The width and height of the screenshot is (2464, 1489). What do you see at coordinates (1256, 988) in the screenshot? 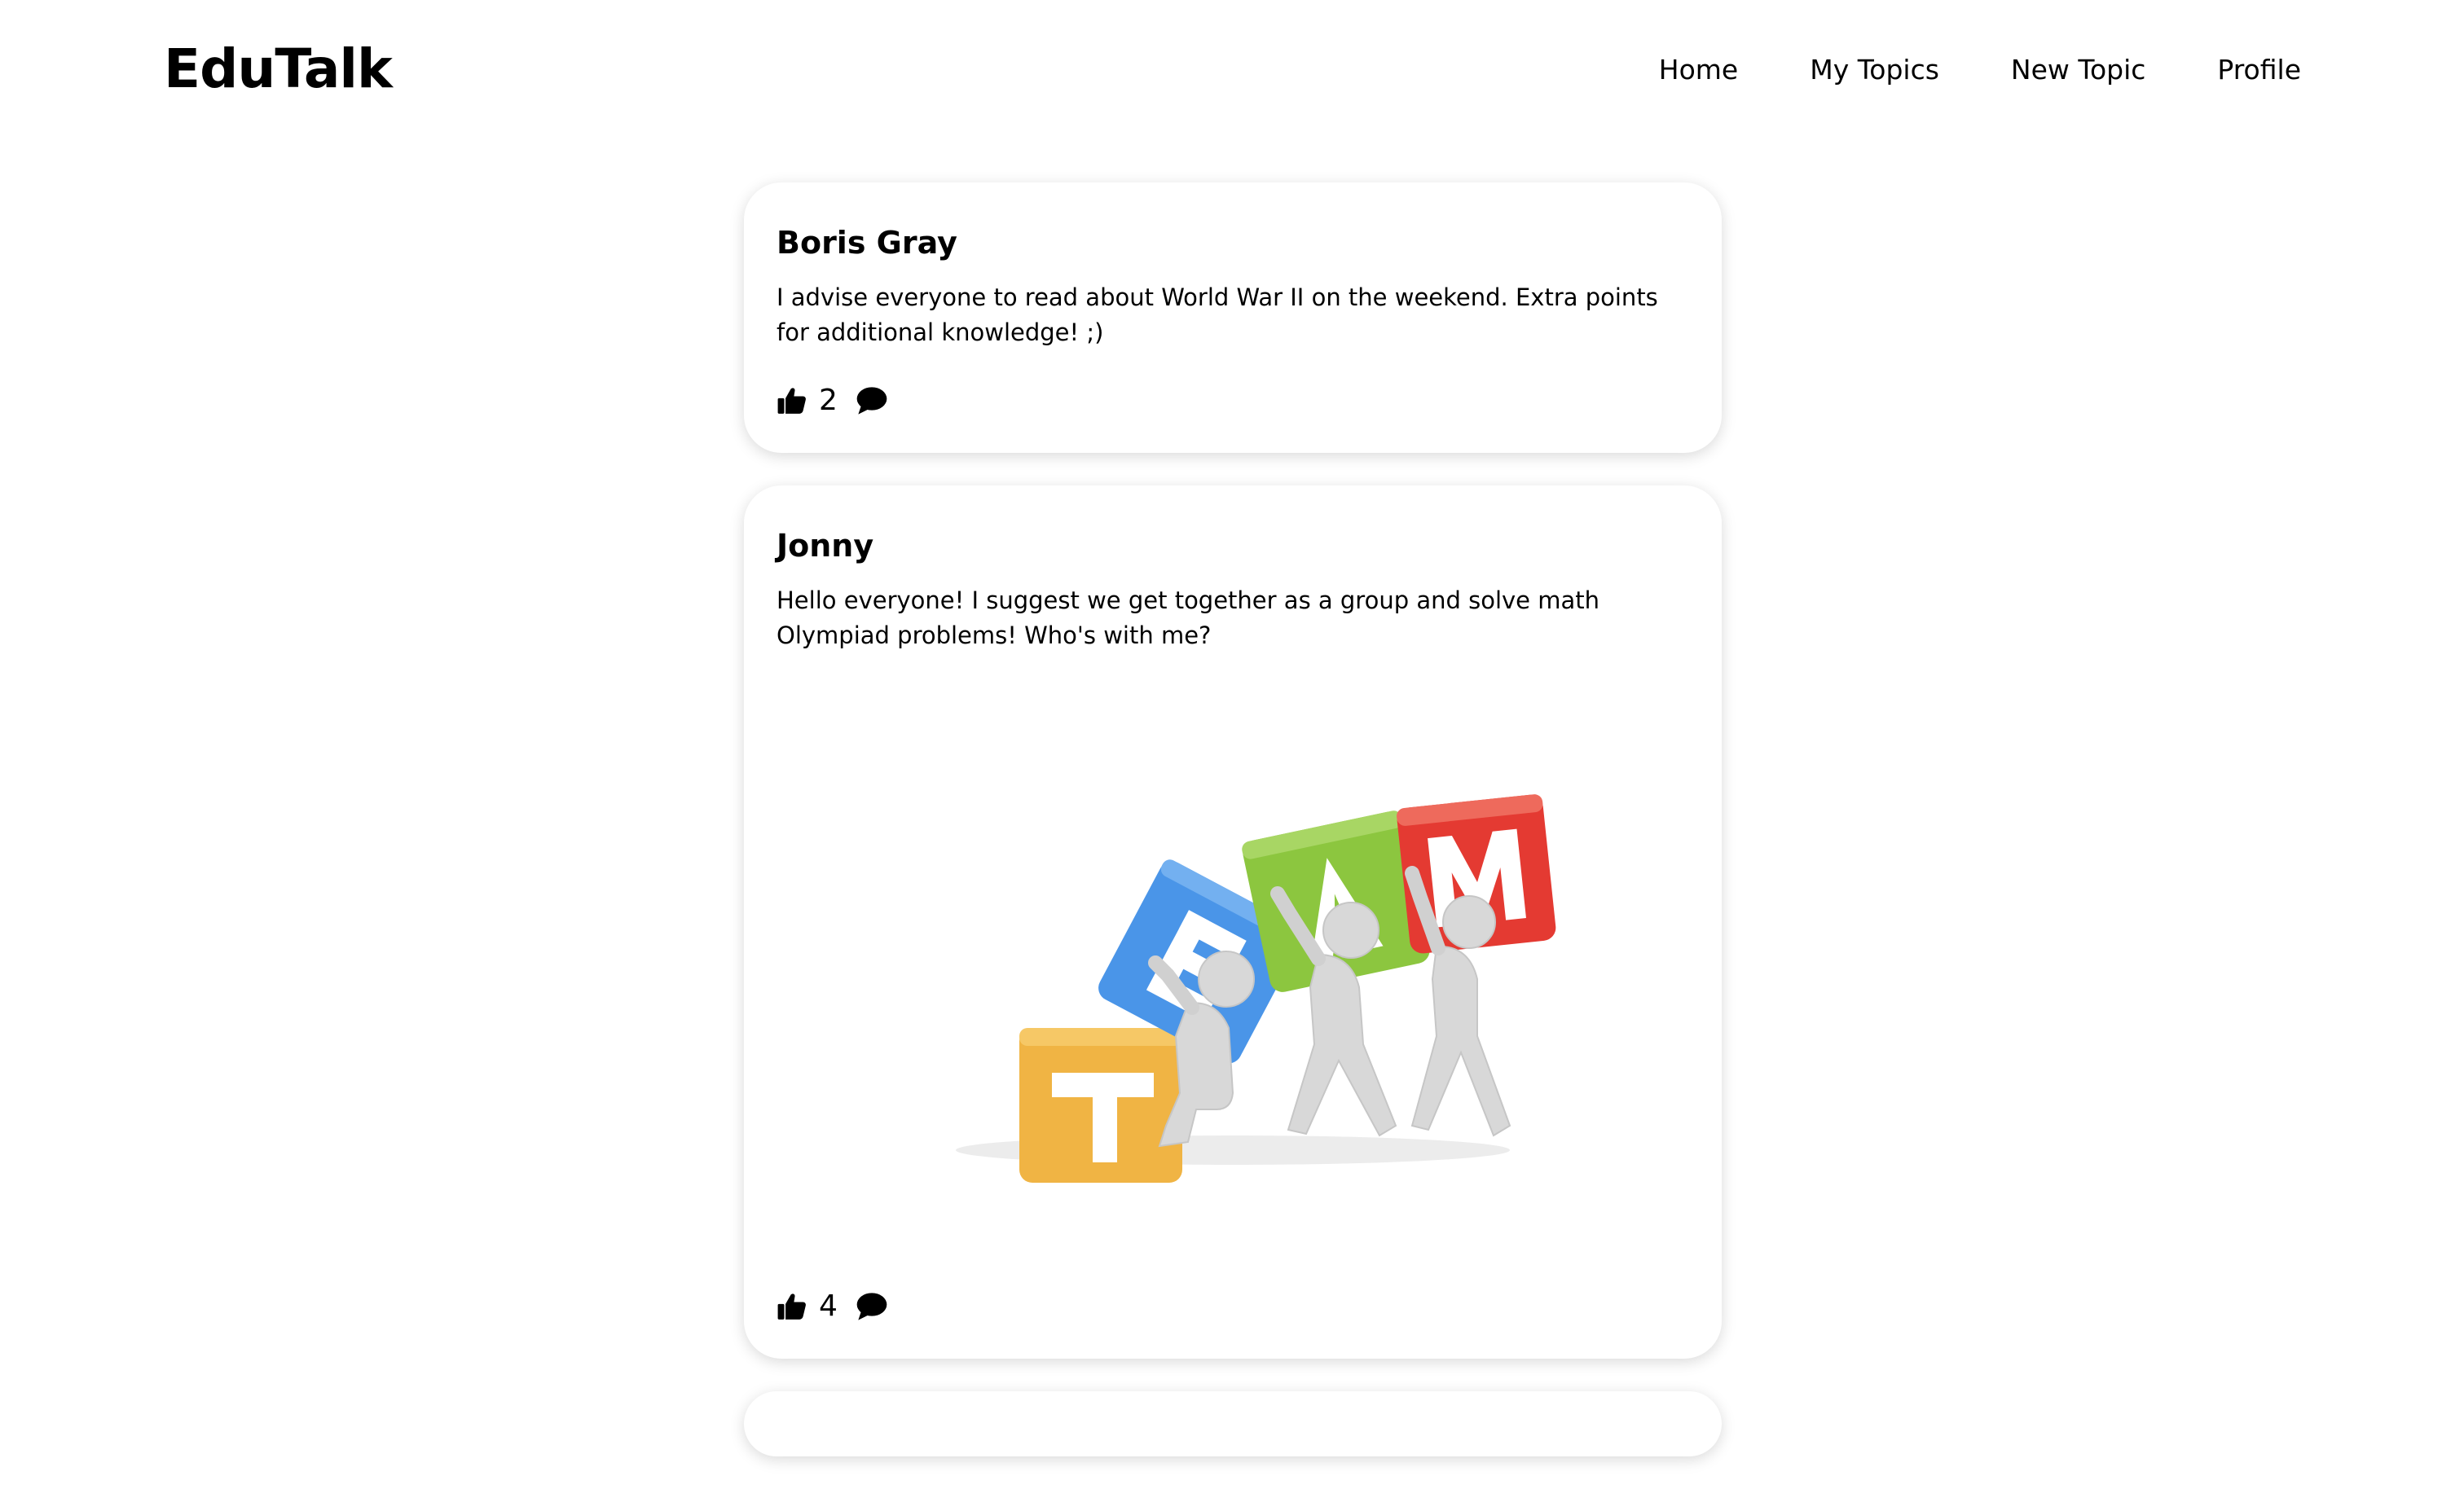
I see `team-blocks-image` at bounding box center [1256, 988].